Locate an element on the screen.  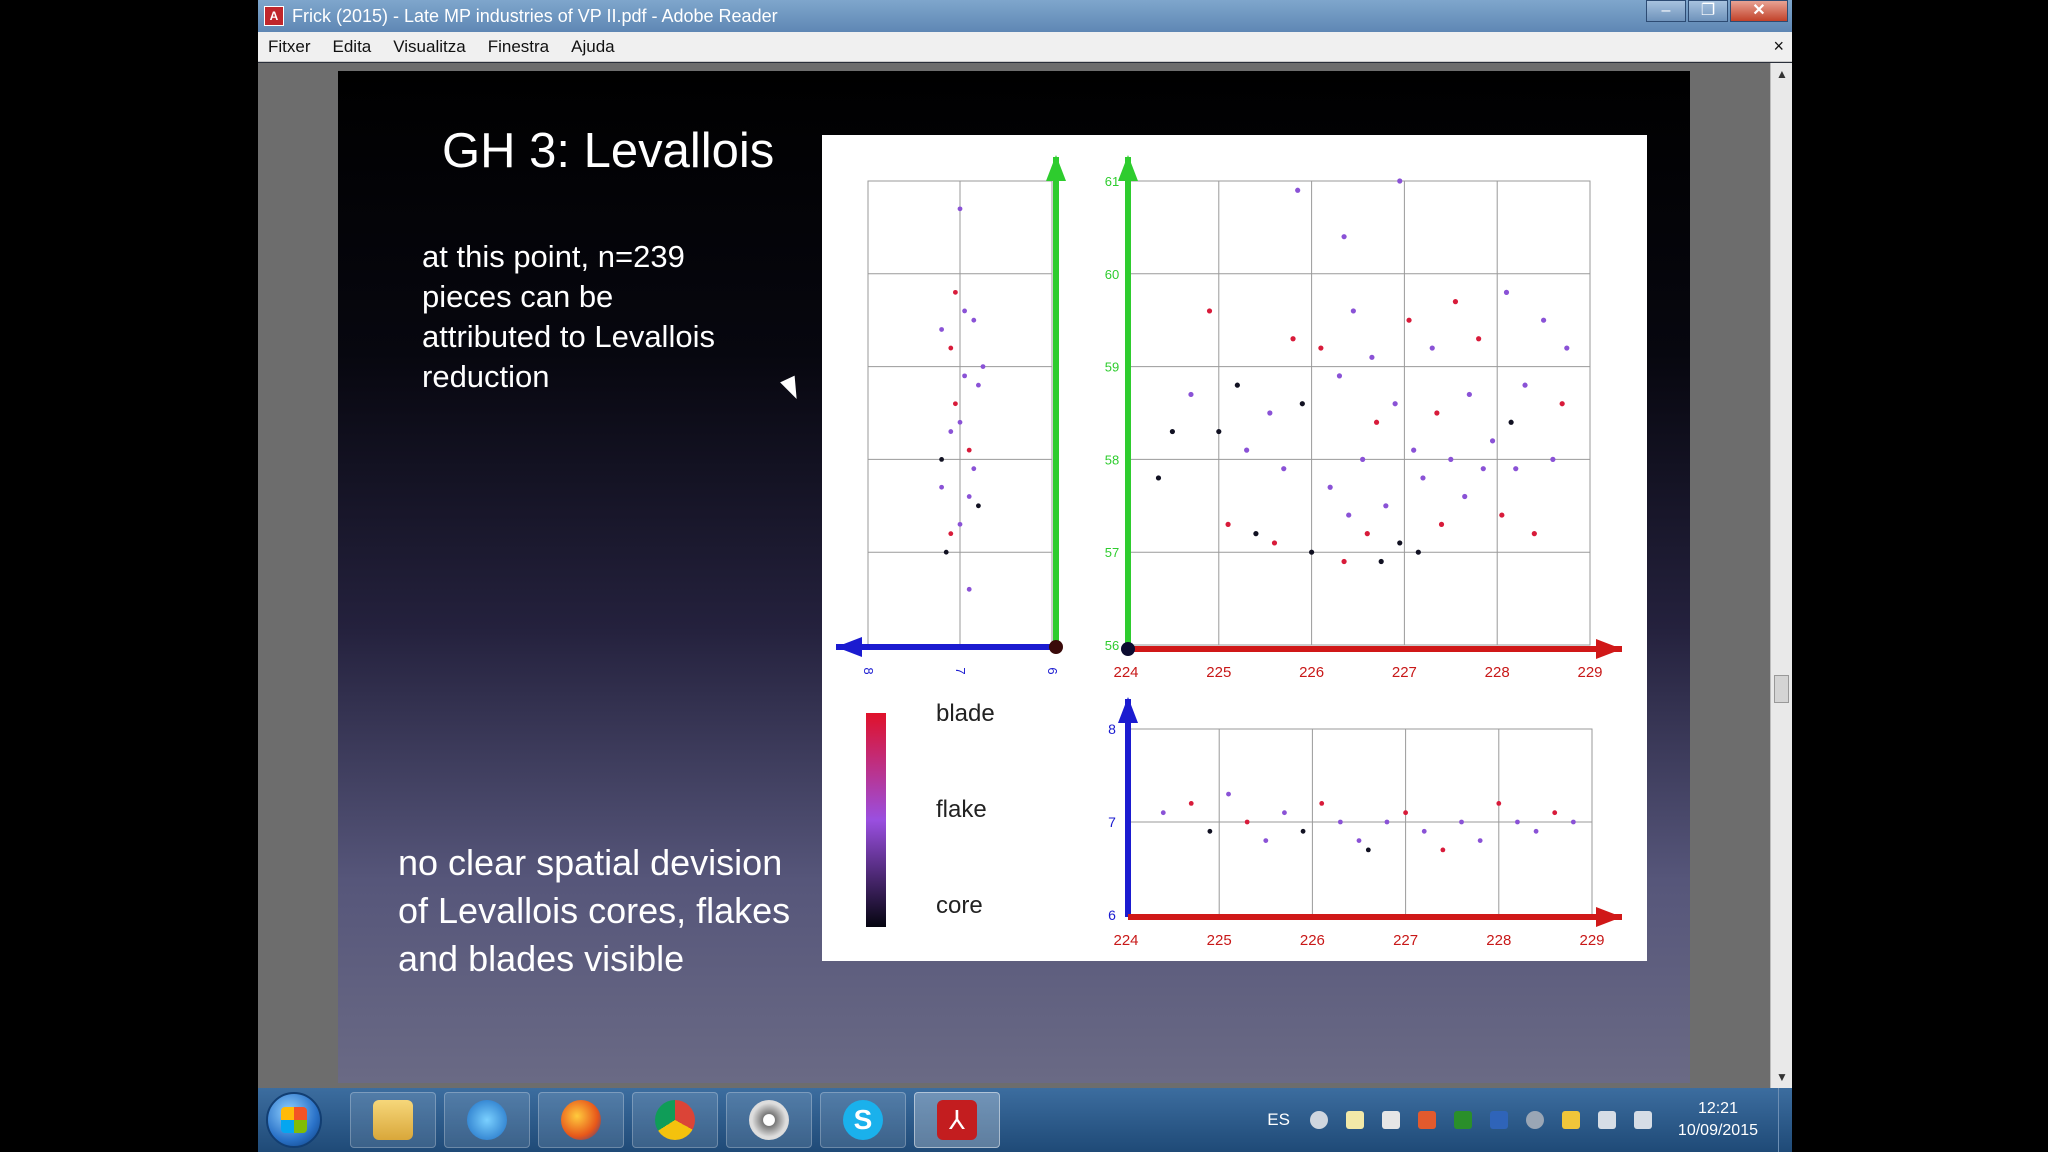
start-button is located at coordinates (294, 1120).